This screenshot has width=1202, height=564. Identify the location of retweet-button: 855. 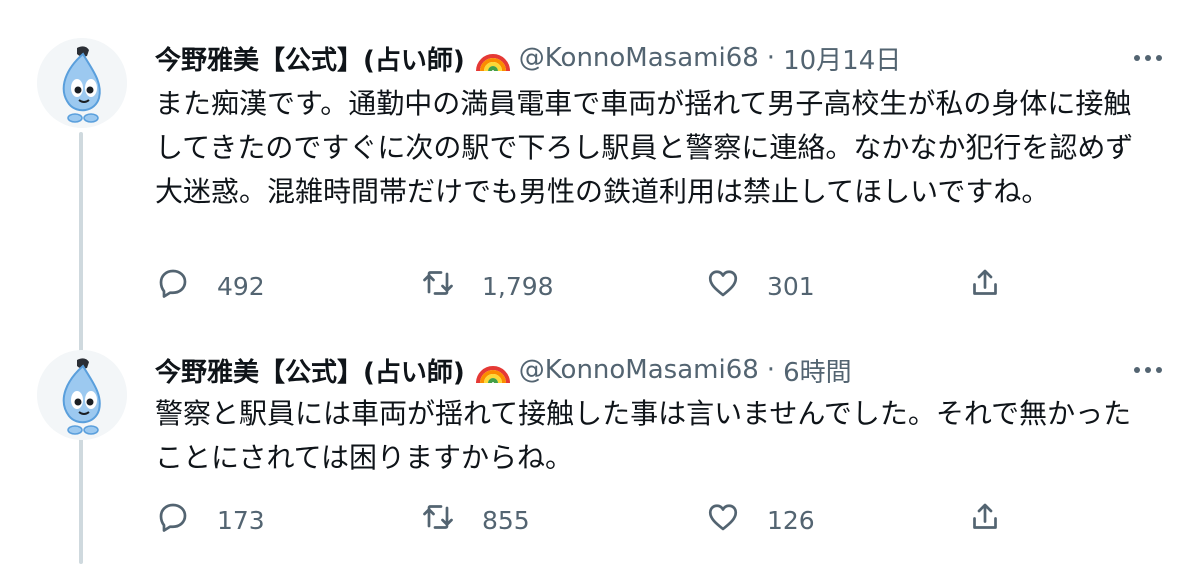
(475, 520).